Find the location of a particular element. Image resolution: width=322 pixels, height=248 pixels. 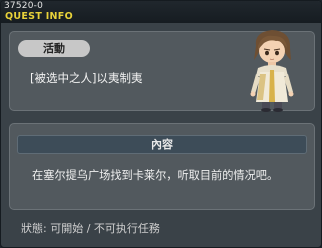

title-bar: 37520-0 QUEST INFO is located at coordinates (161, 12).